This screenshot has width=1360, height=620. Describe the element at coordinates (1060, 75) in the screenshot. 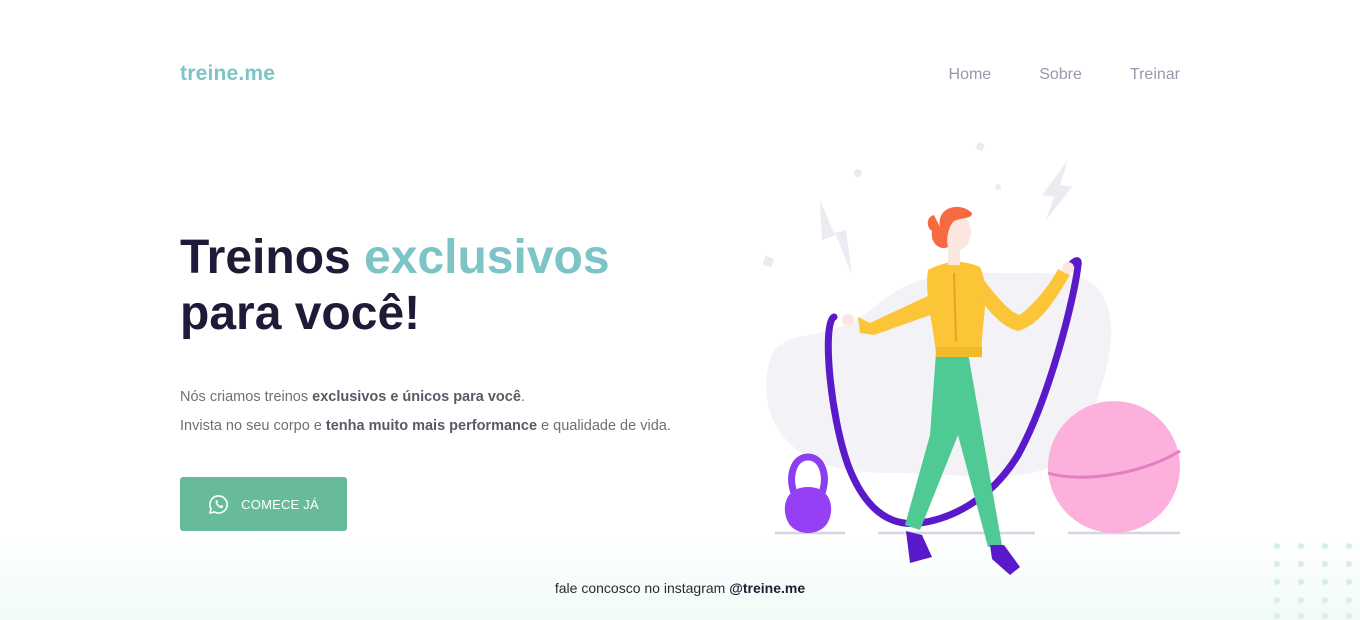

I see `nav-item-sobre: Sobre` at that location.